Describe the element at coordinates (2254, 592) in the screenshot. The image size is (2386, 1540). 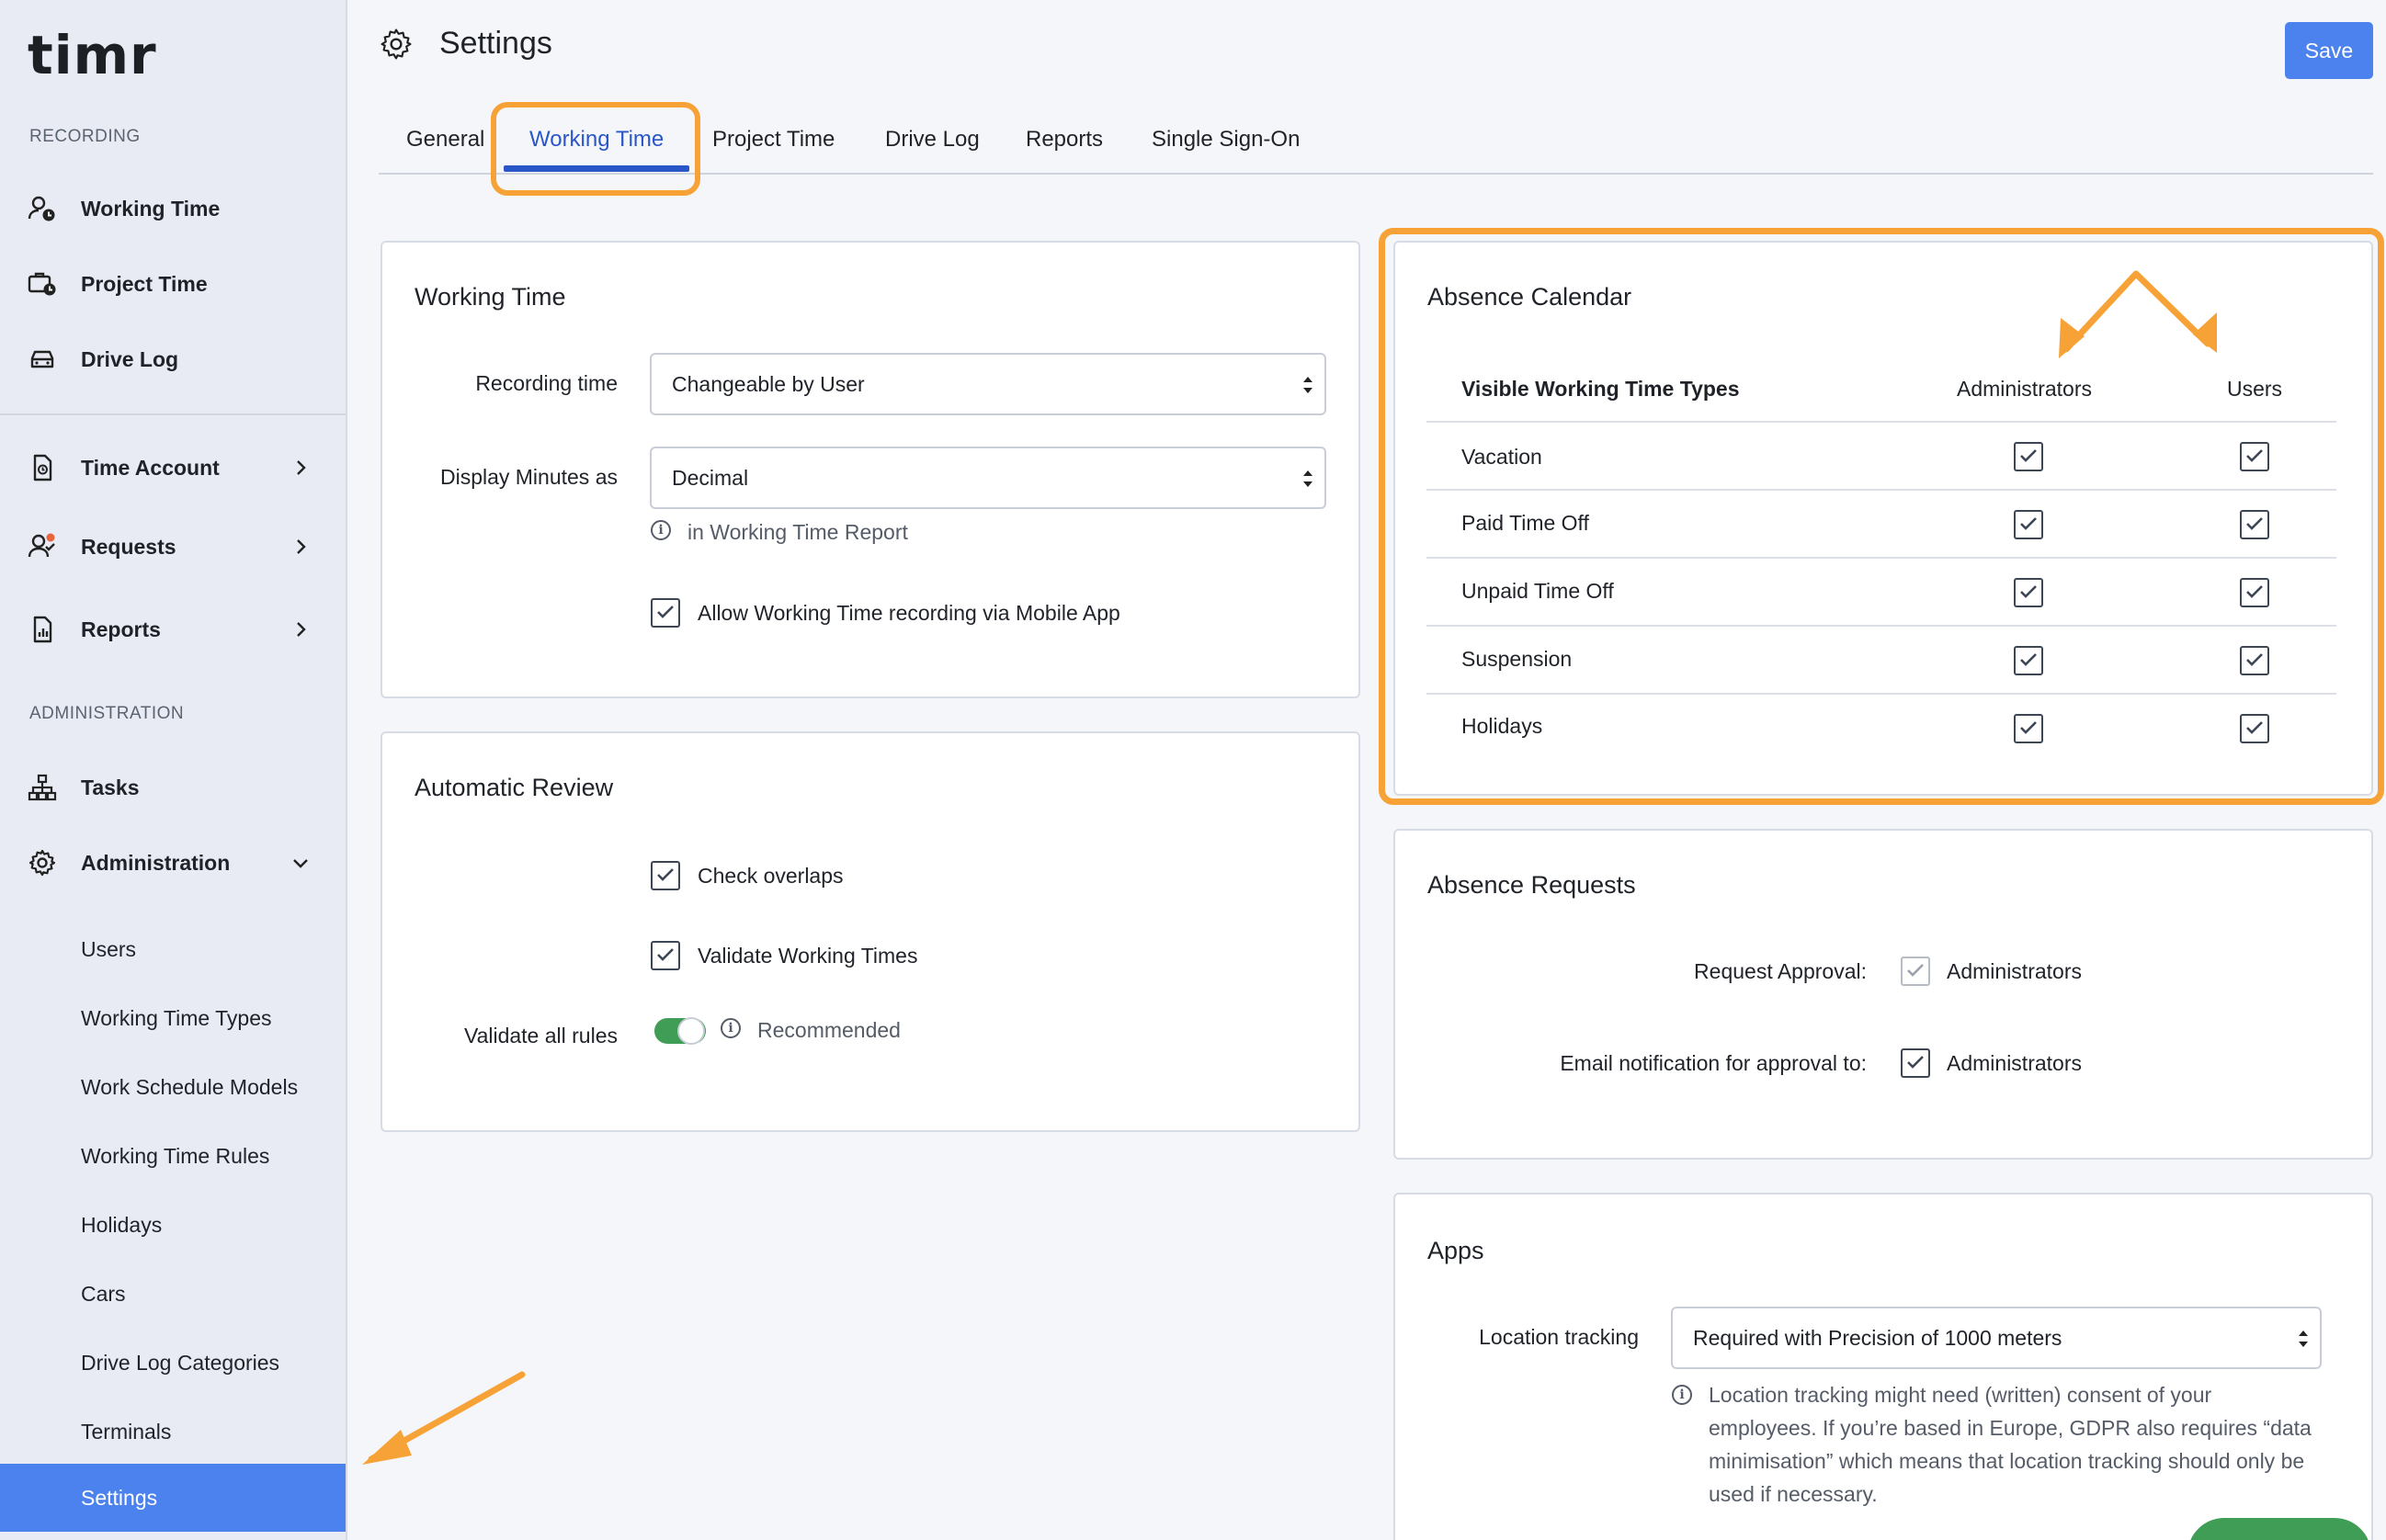
I see `unpaid-time-off-users-checkbox` at that location.